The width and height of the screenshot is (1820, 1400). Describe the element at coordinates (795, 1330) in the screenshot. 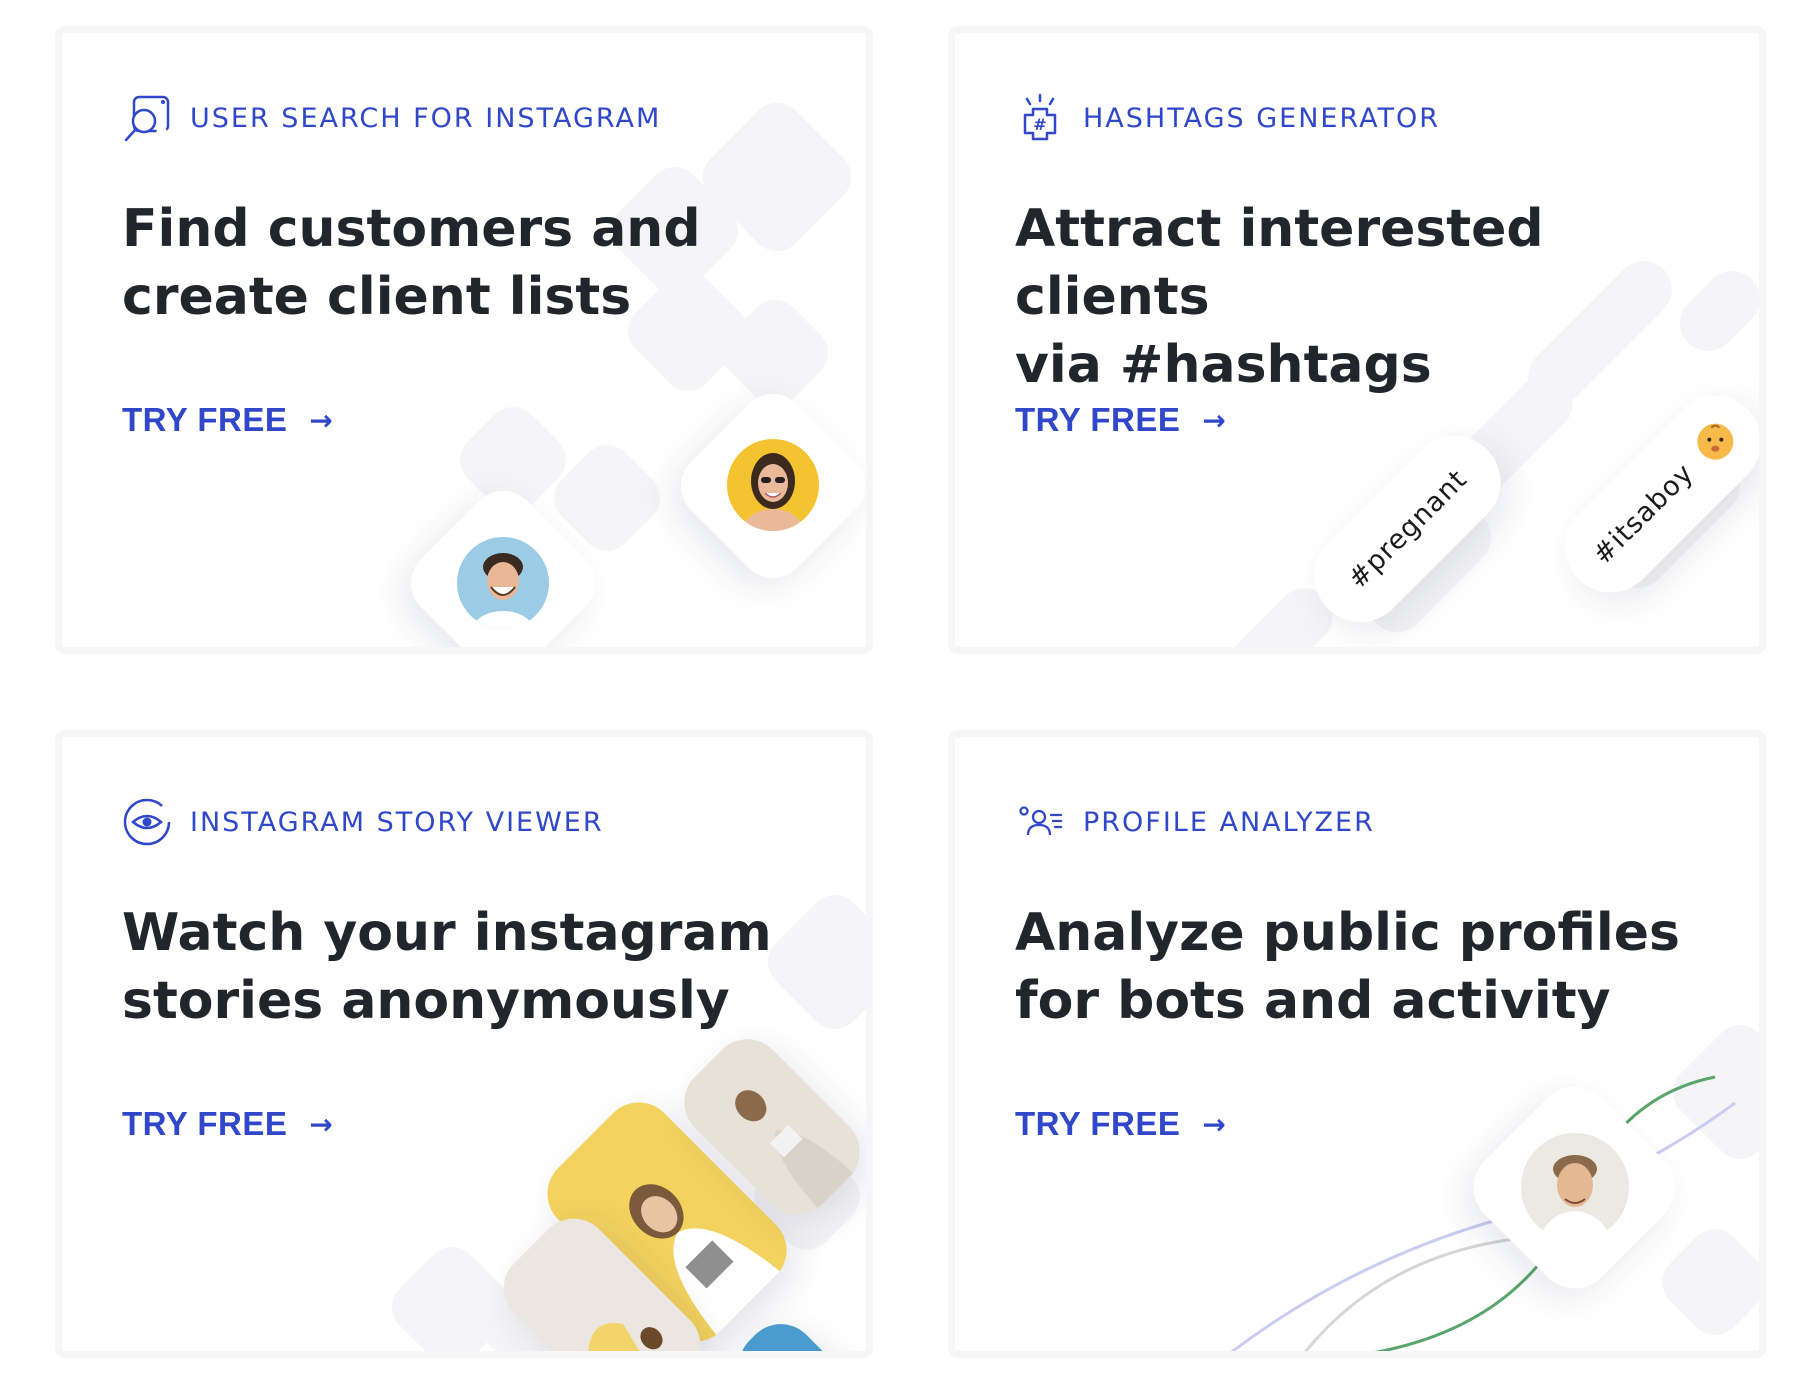

I see `story-preview-card` at that location.